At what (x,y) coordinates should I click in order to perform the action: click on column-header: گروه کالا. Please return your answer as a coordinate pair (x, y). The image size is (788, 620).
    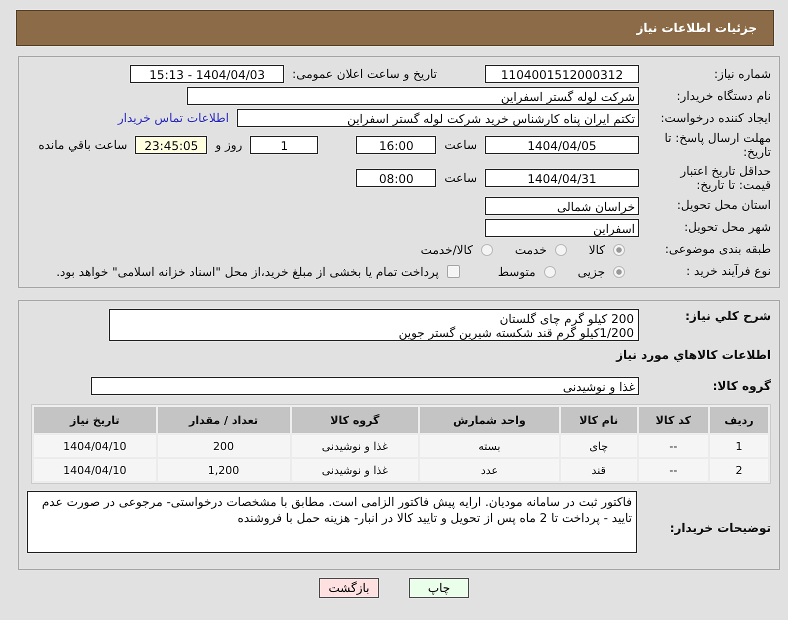
    Looking at the image, I should click on (355, 420).